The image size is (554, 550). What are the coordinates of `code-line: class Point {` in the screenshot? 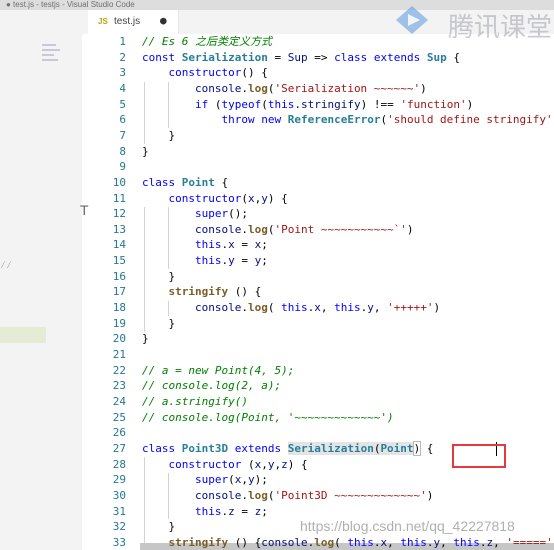 It's located at (185, 183).